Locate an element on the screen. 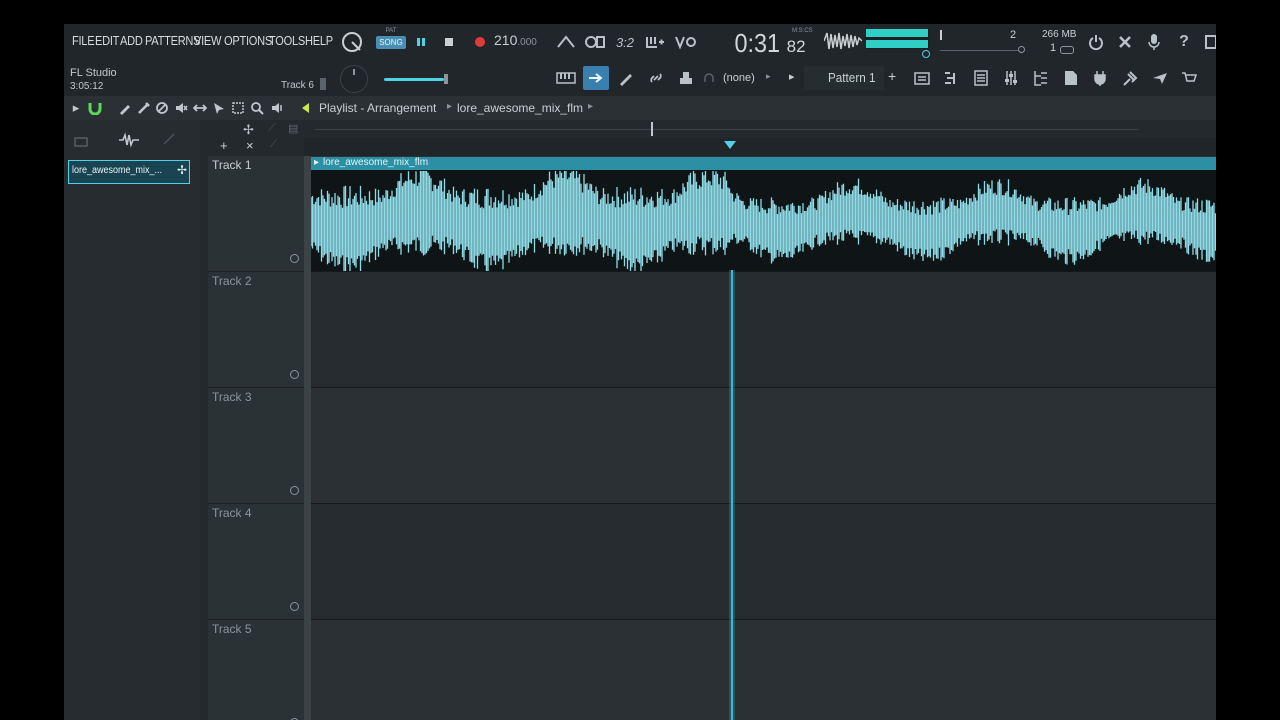  main-volume-slider is located at coordinates (414, 79).